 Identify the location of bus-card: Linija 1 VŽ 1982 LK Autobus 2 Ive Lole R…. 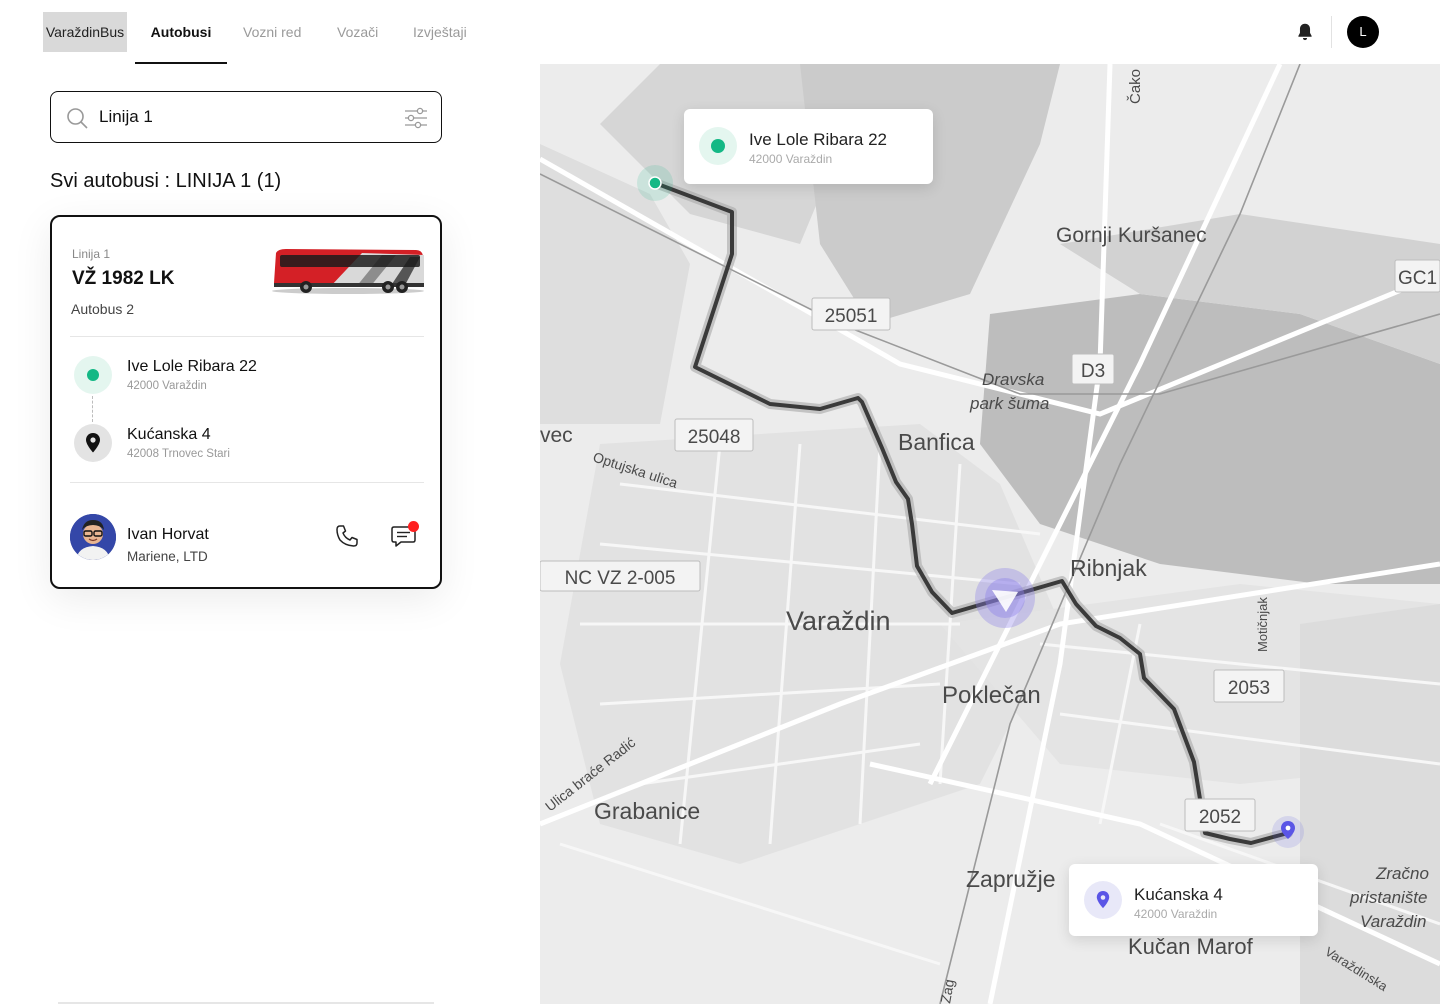
(246, 402).